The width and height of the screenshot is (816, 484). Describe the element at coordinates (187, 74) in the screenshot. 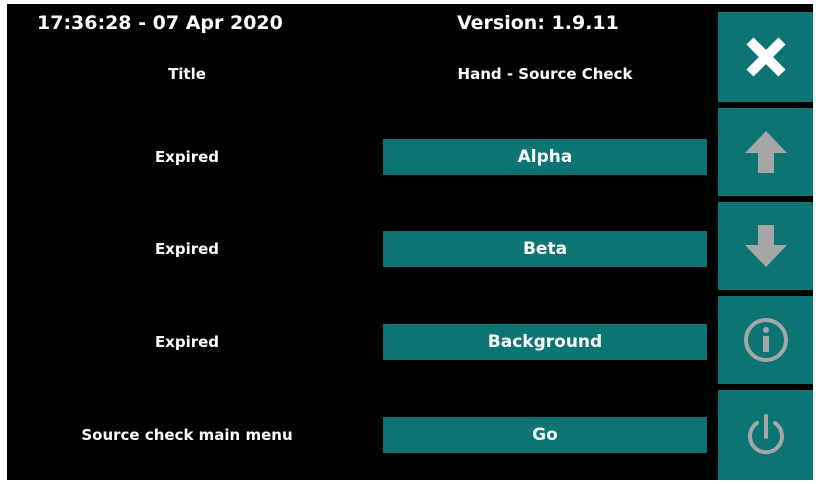

I see `title-label: Title` at that location.